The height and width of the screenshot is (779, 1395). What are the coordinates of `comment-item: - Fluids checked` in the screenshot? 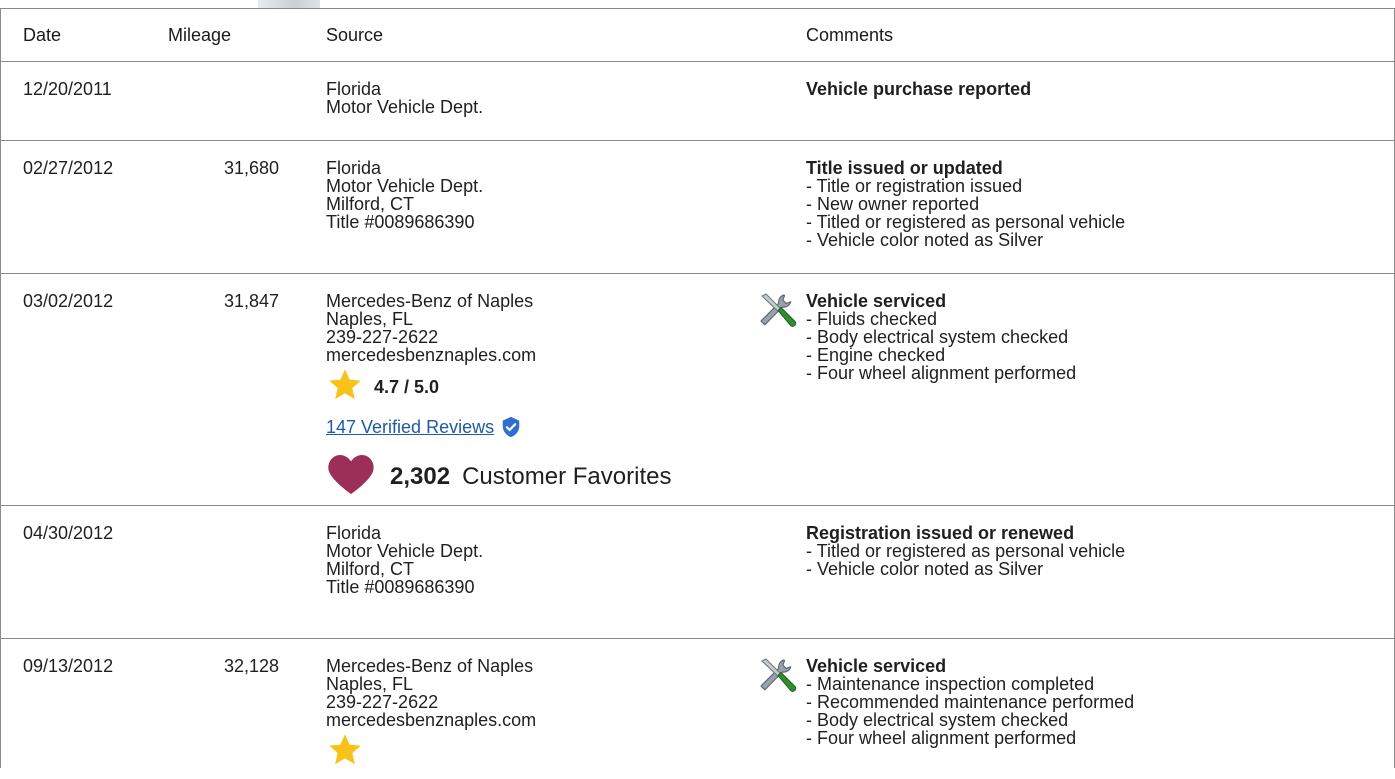 It's located at (872, 319).